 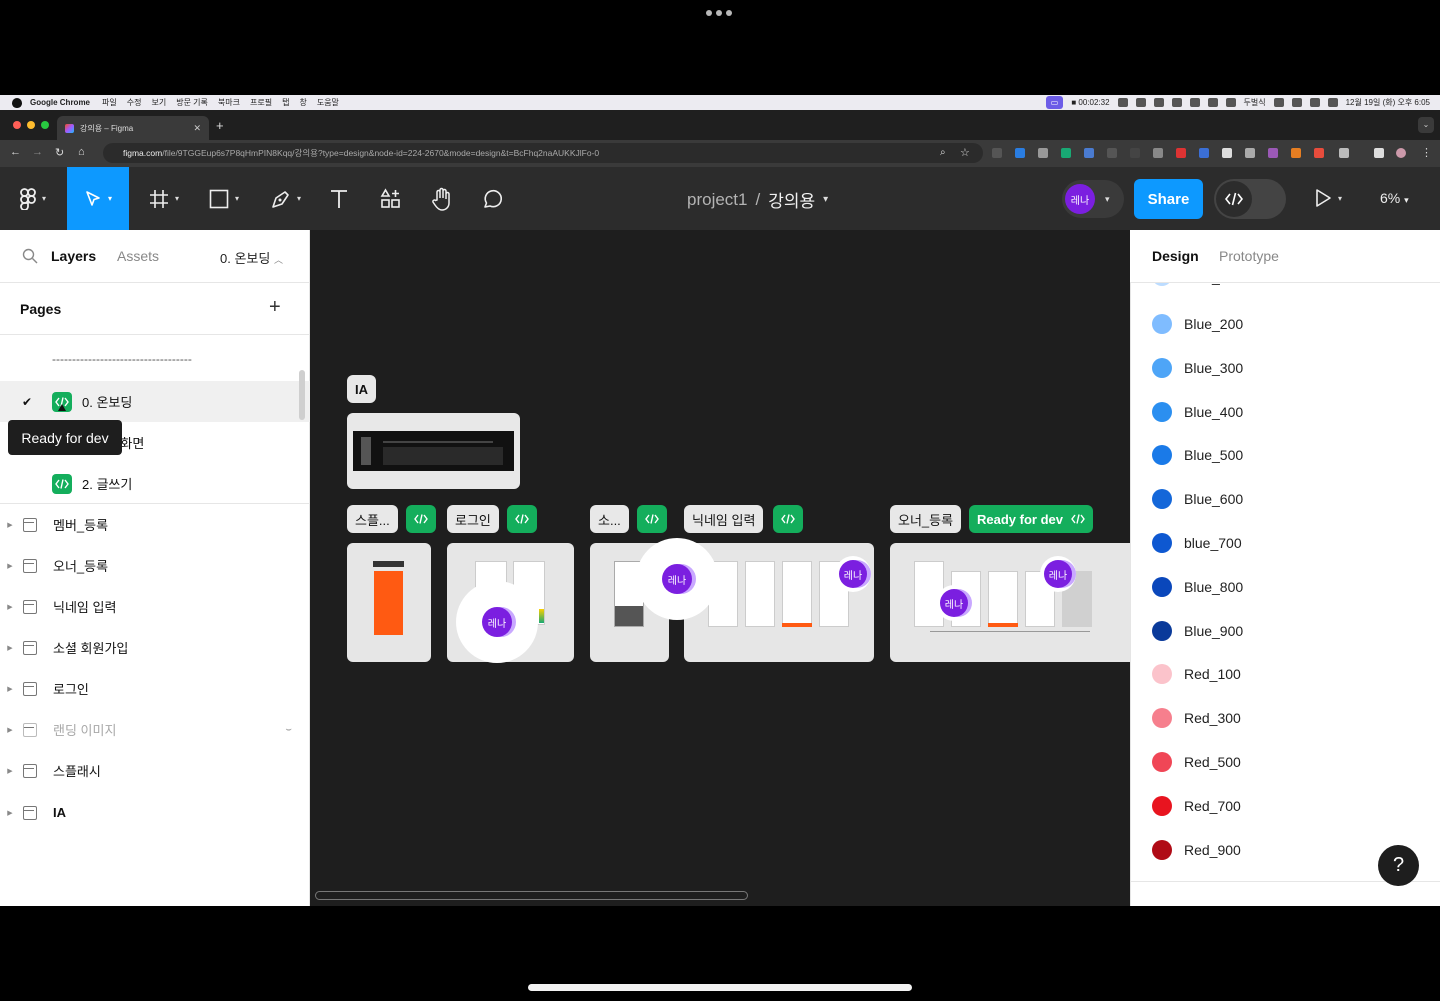 What do you see at coordinates (339, 198) in the screenshot?
I see `text-tool-button` at bounding box center [339, 198].